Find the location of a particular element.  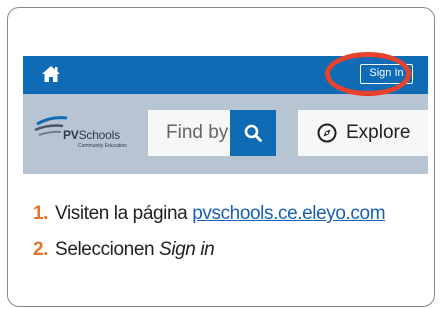

sign-in-highlight-circle is located at coordinates (368, 74).